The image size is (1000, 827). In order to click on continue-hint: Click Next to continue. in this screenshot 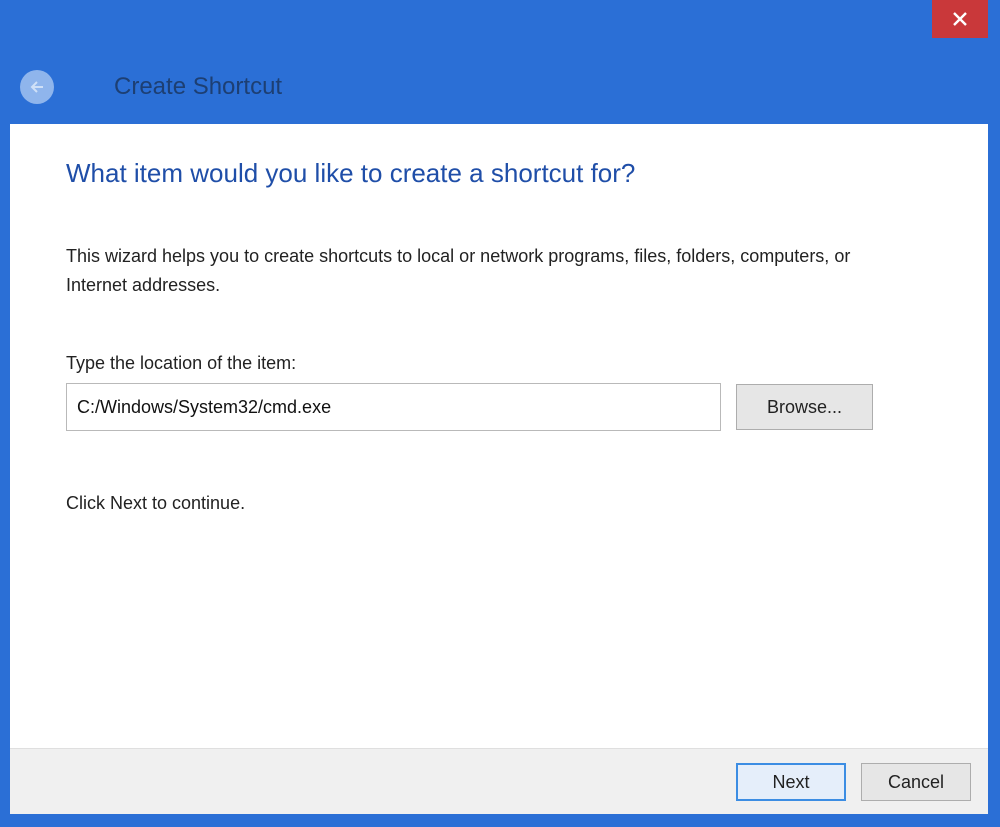, I will do `click(156, 503)`.